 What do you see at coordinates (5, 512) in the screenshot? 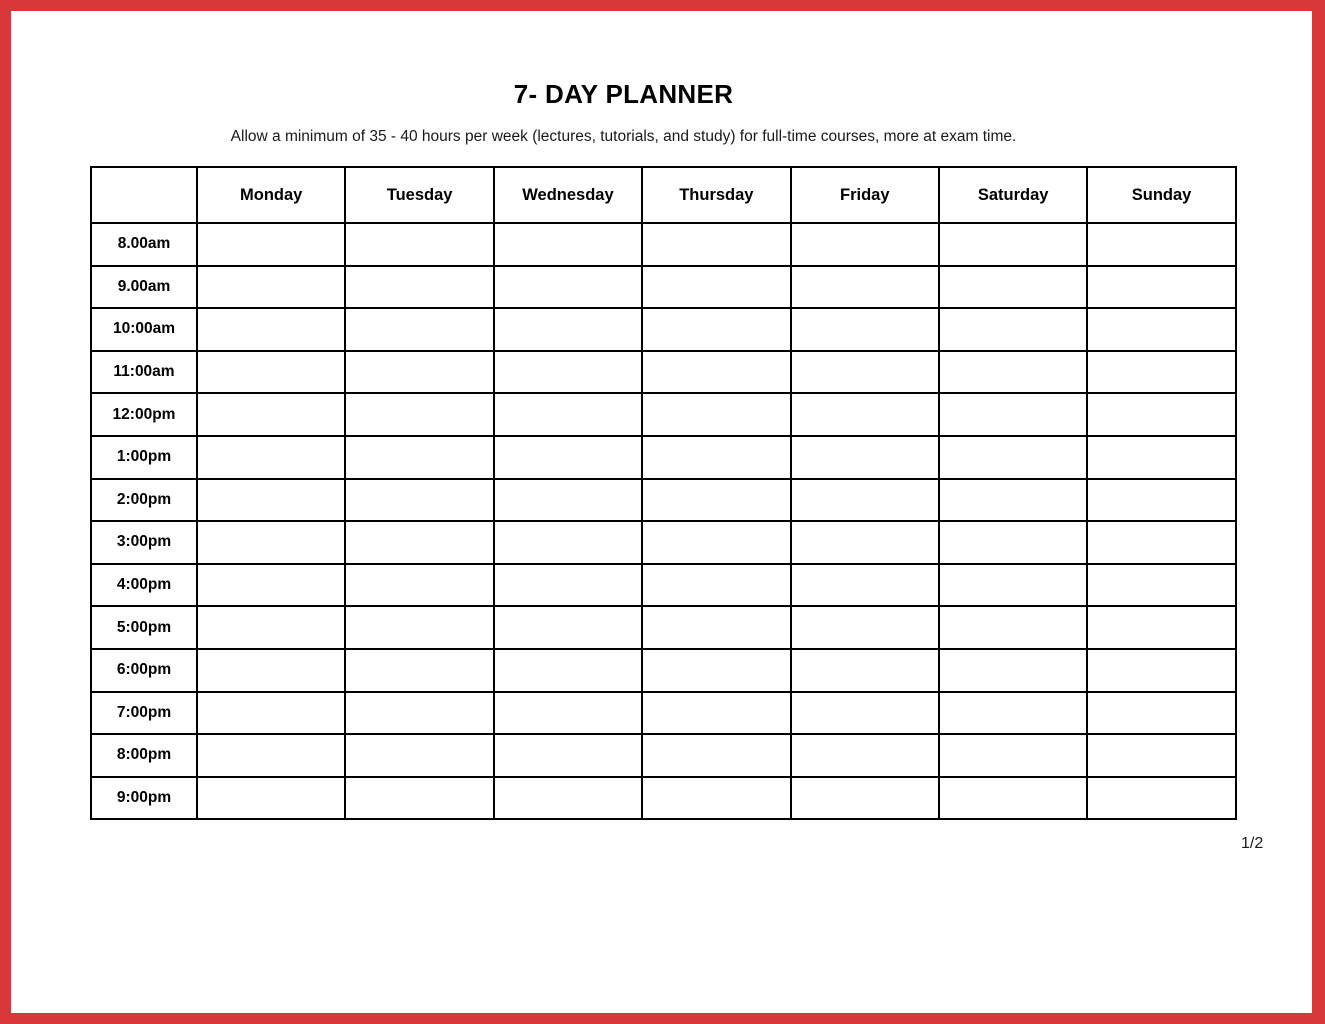
I see `page-border-left` at bounding box center [5, 512].